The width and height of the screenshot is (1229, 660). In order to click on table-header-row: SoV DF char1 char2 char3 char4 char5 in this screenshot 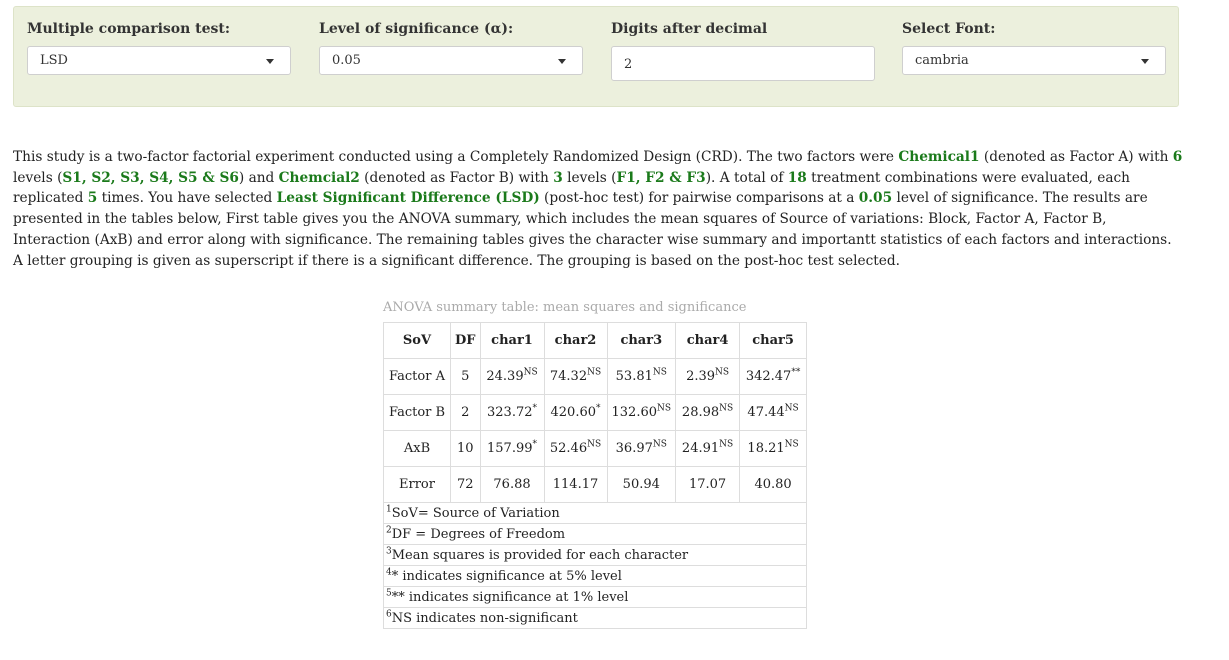, I will do `click(595, 340)`.